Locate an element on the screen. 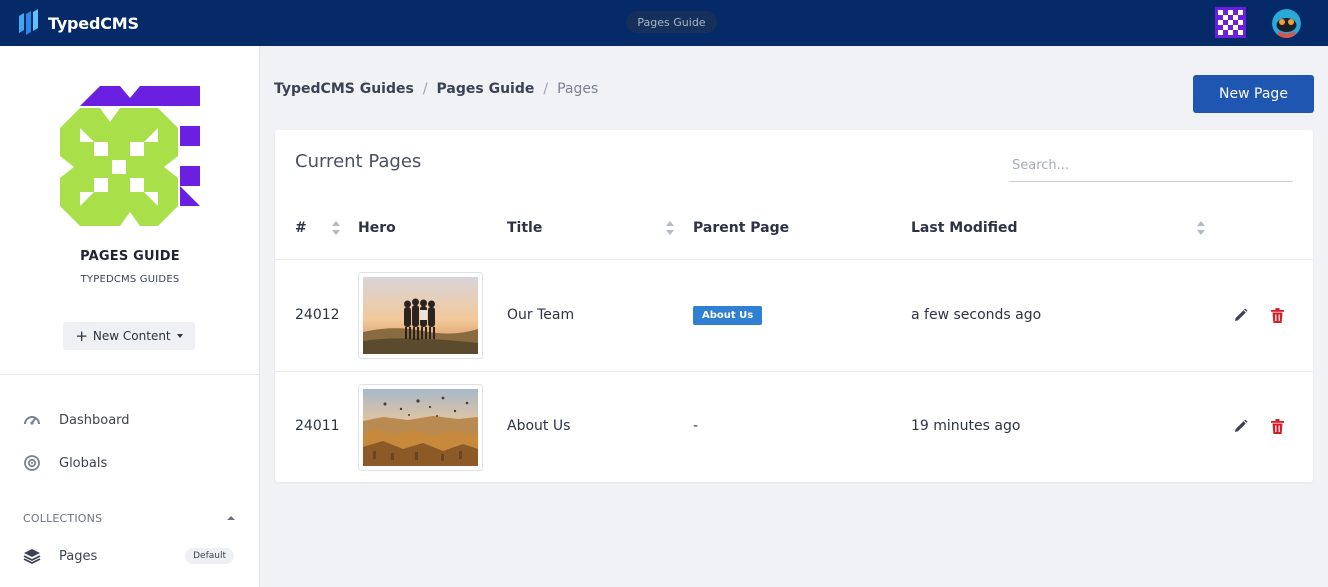  column-header-title: Title is located at coordinates (524, 228).